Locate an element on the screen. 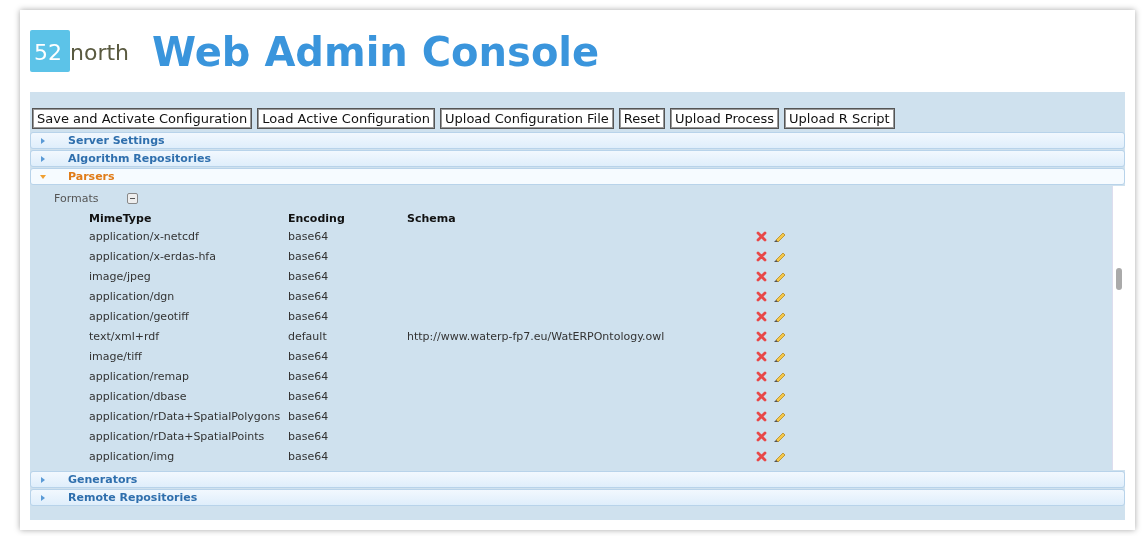  table-cell: application/dbase is located at coordinates (138, 396).